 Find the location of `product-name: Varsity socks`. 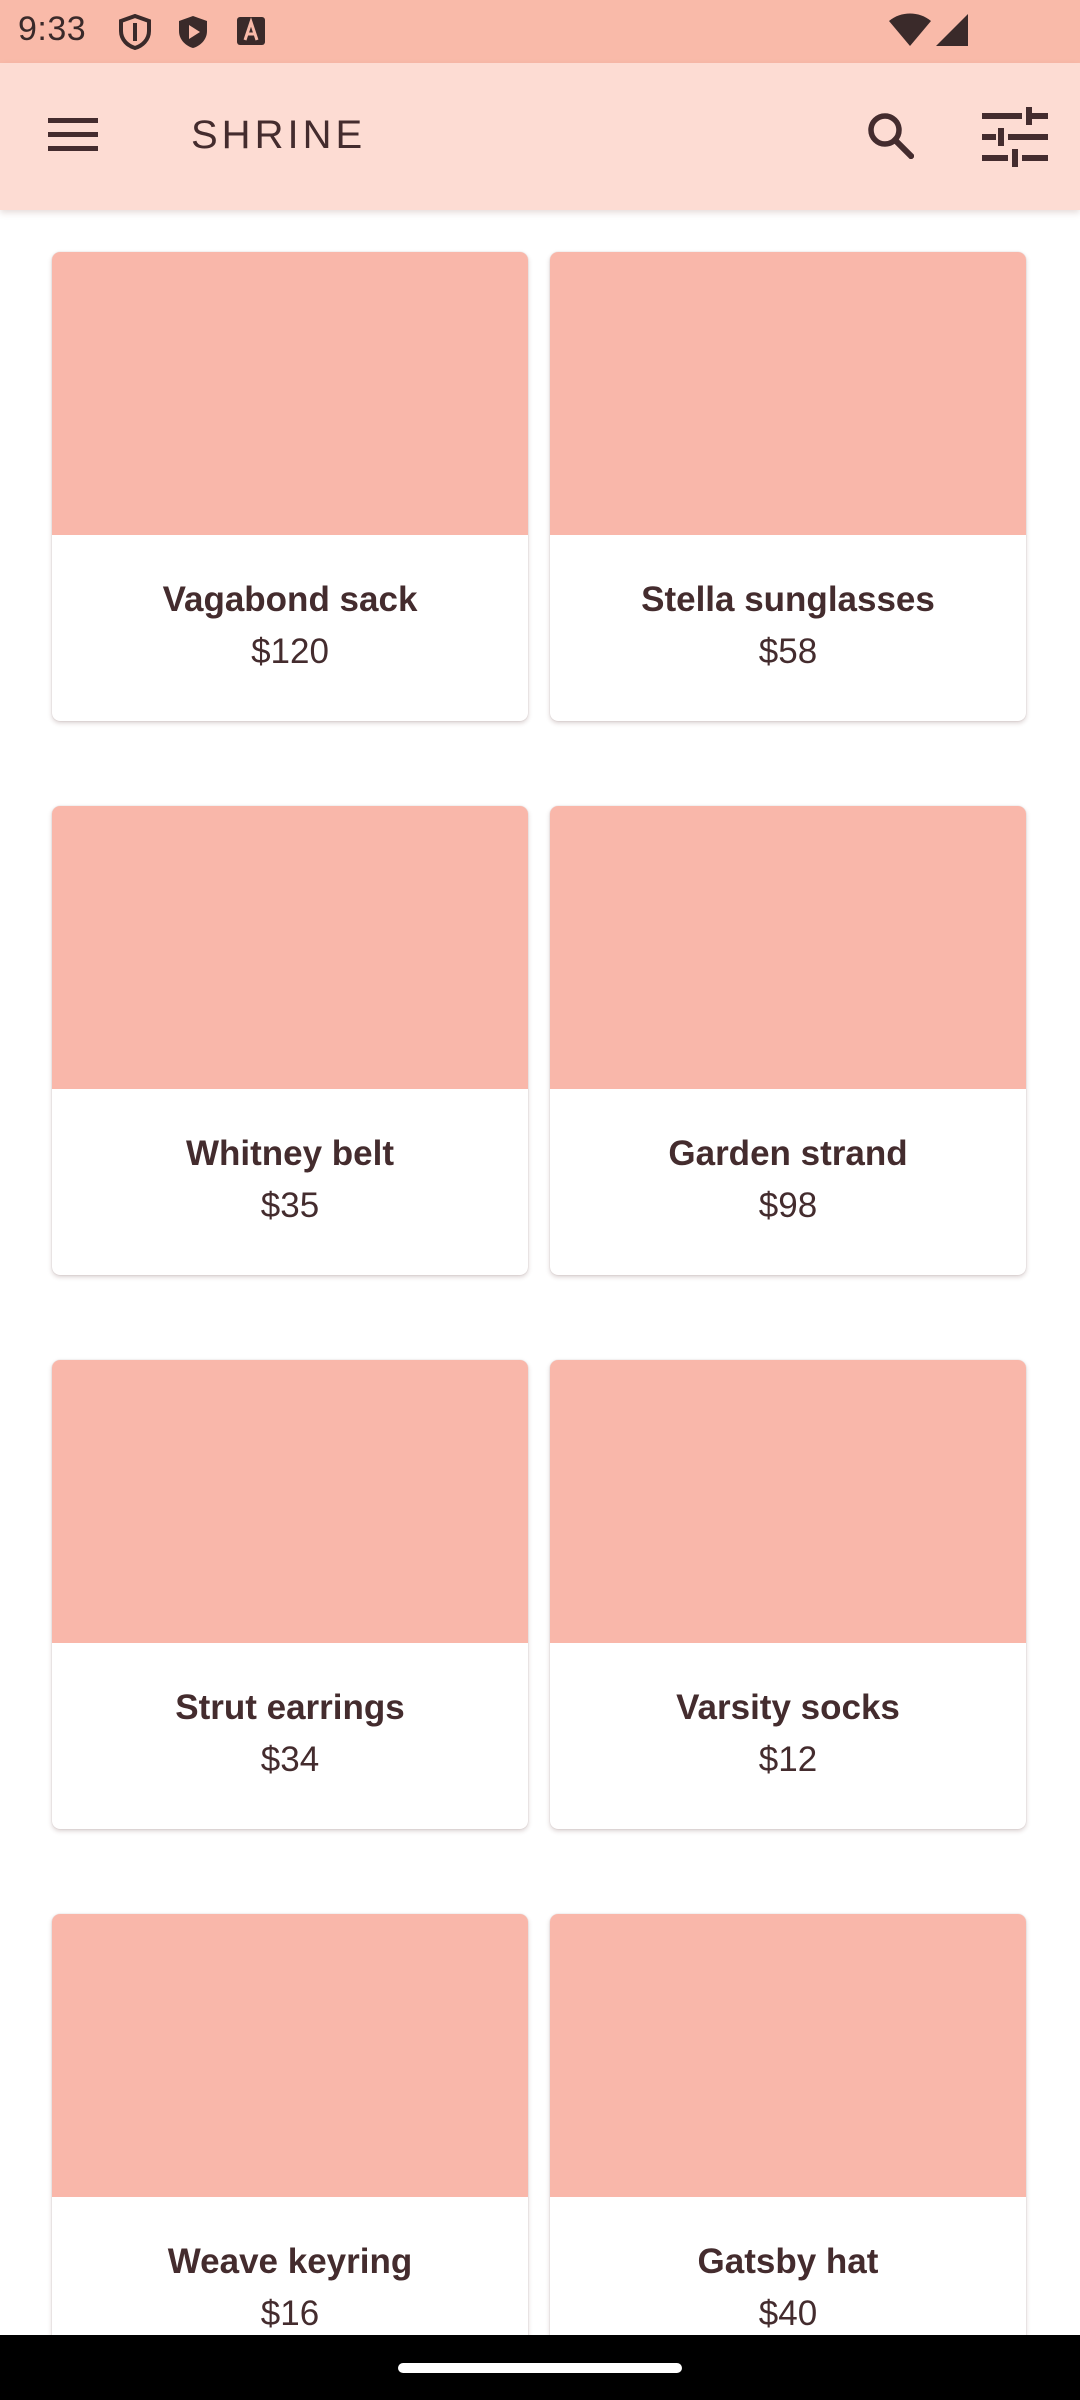

product-name: Varsity socks is located at coordinates (788, 1707).